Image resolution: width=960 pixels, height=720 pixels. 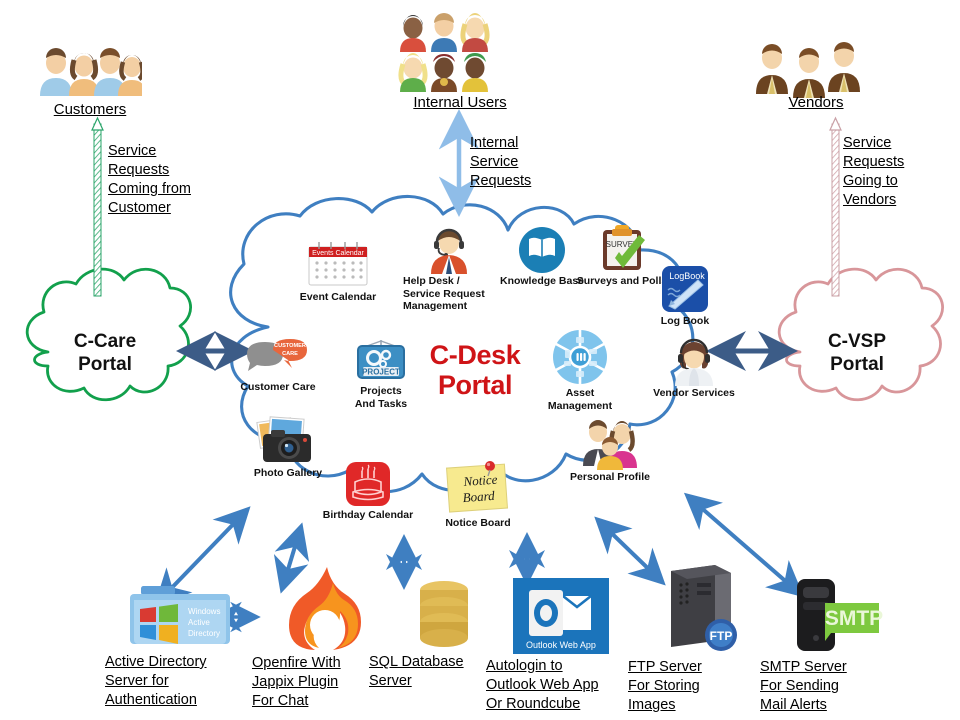 I want to click on ftp-tower-icon: FTP, so click(x=704, y=608).